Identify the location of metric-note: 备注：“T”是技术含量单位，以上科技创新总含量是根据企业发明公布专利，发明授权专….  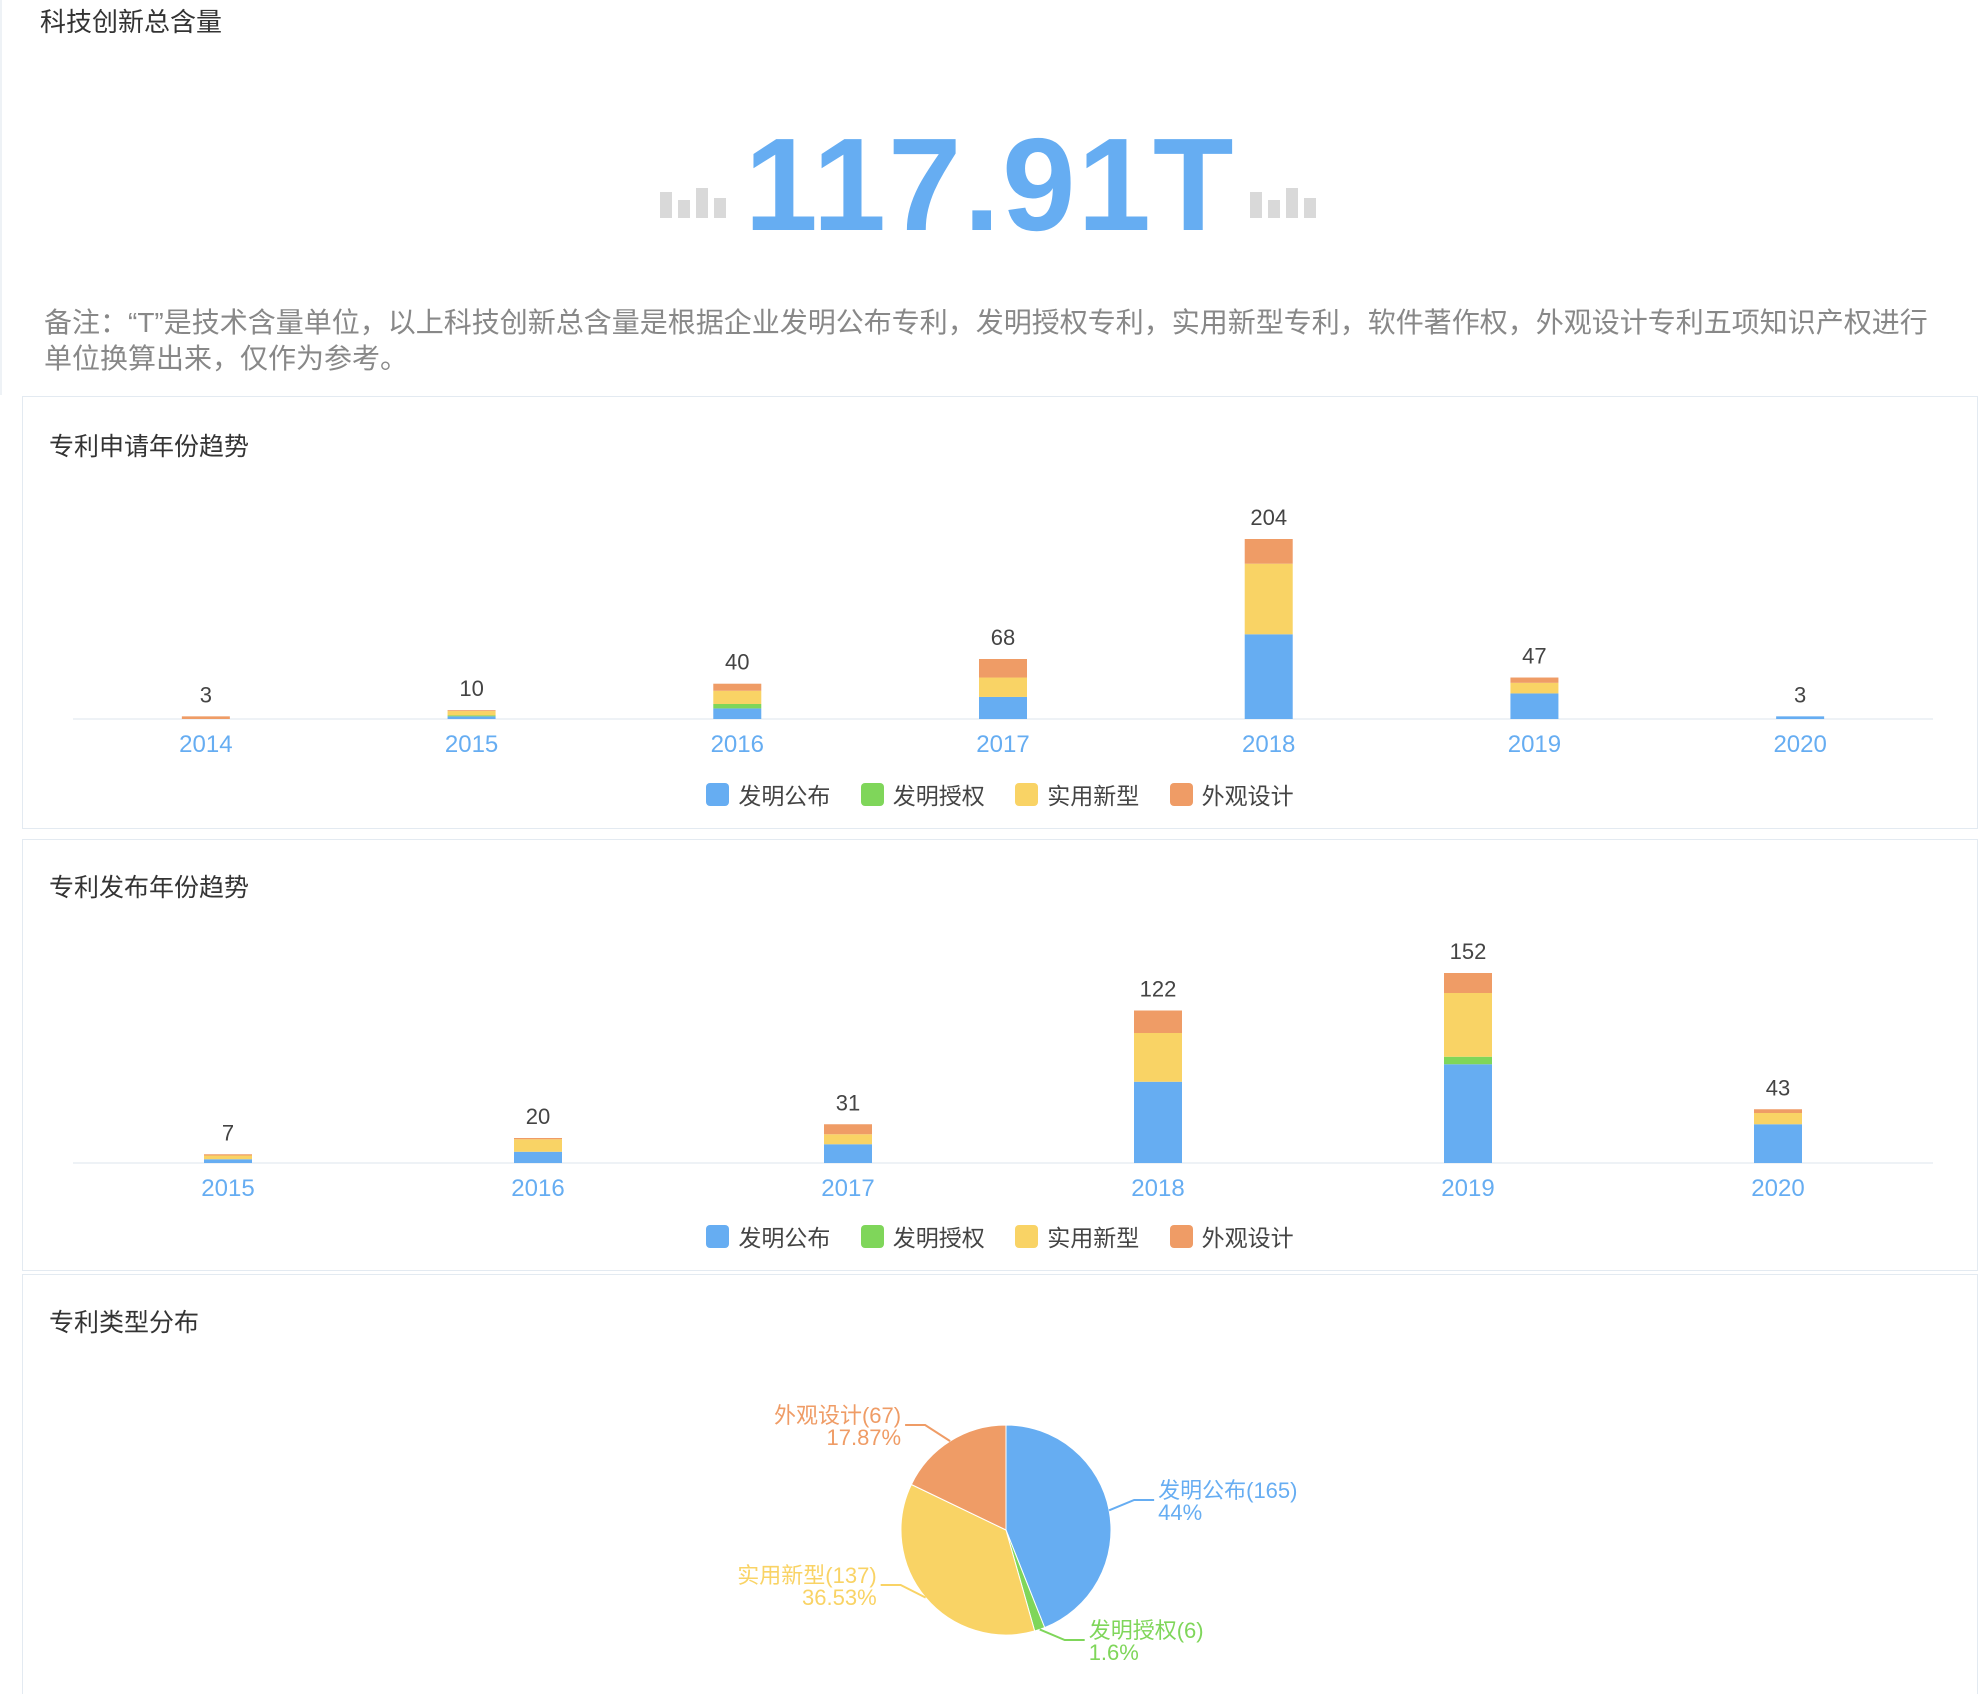
(986, 340).